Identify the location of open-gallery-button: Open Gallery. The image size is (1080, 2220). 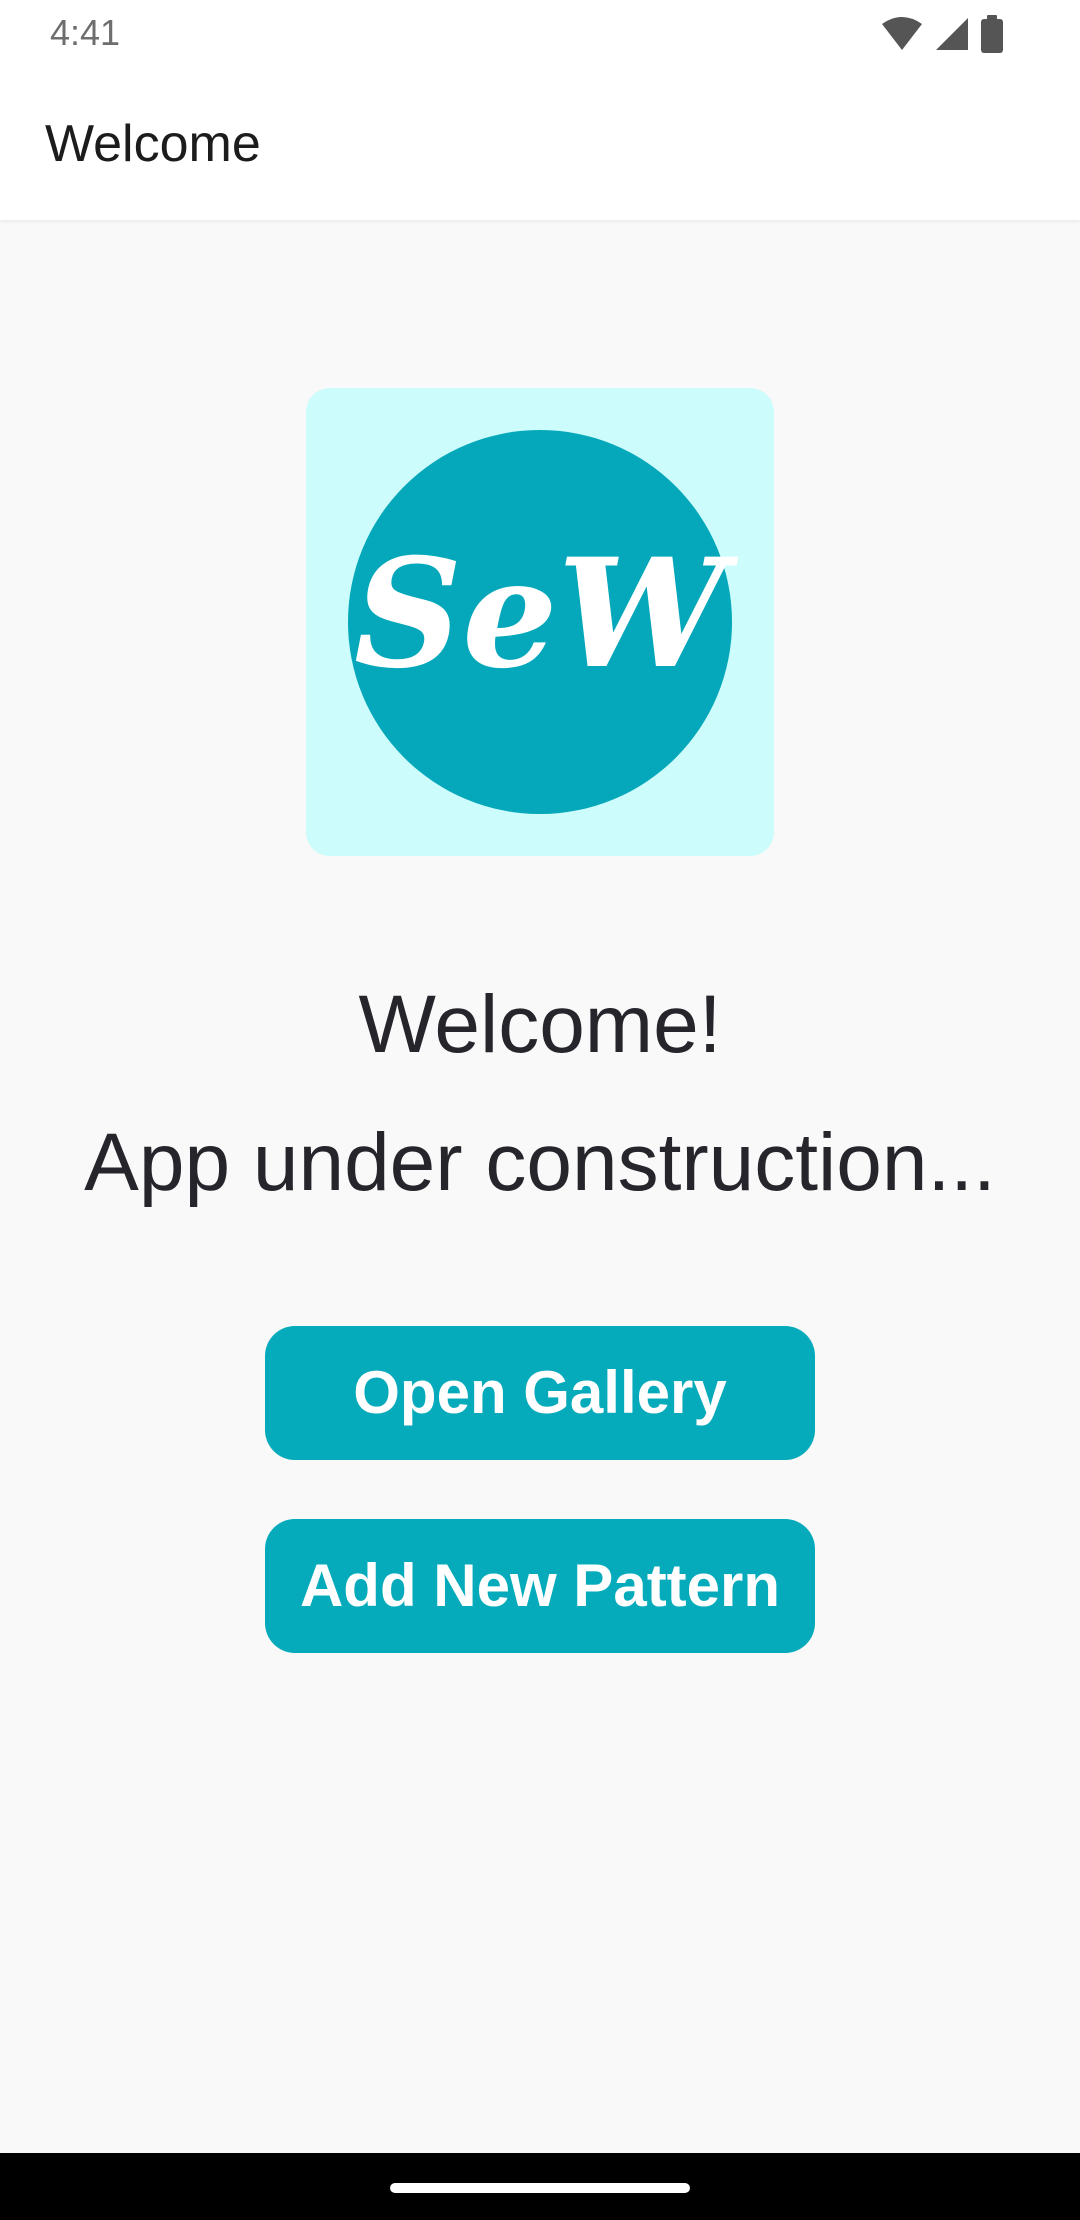
(540, 1393).